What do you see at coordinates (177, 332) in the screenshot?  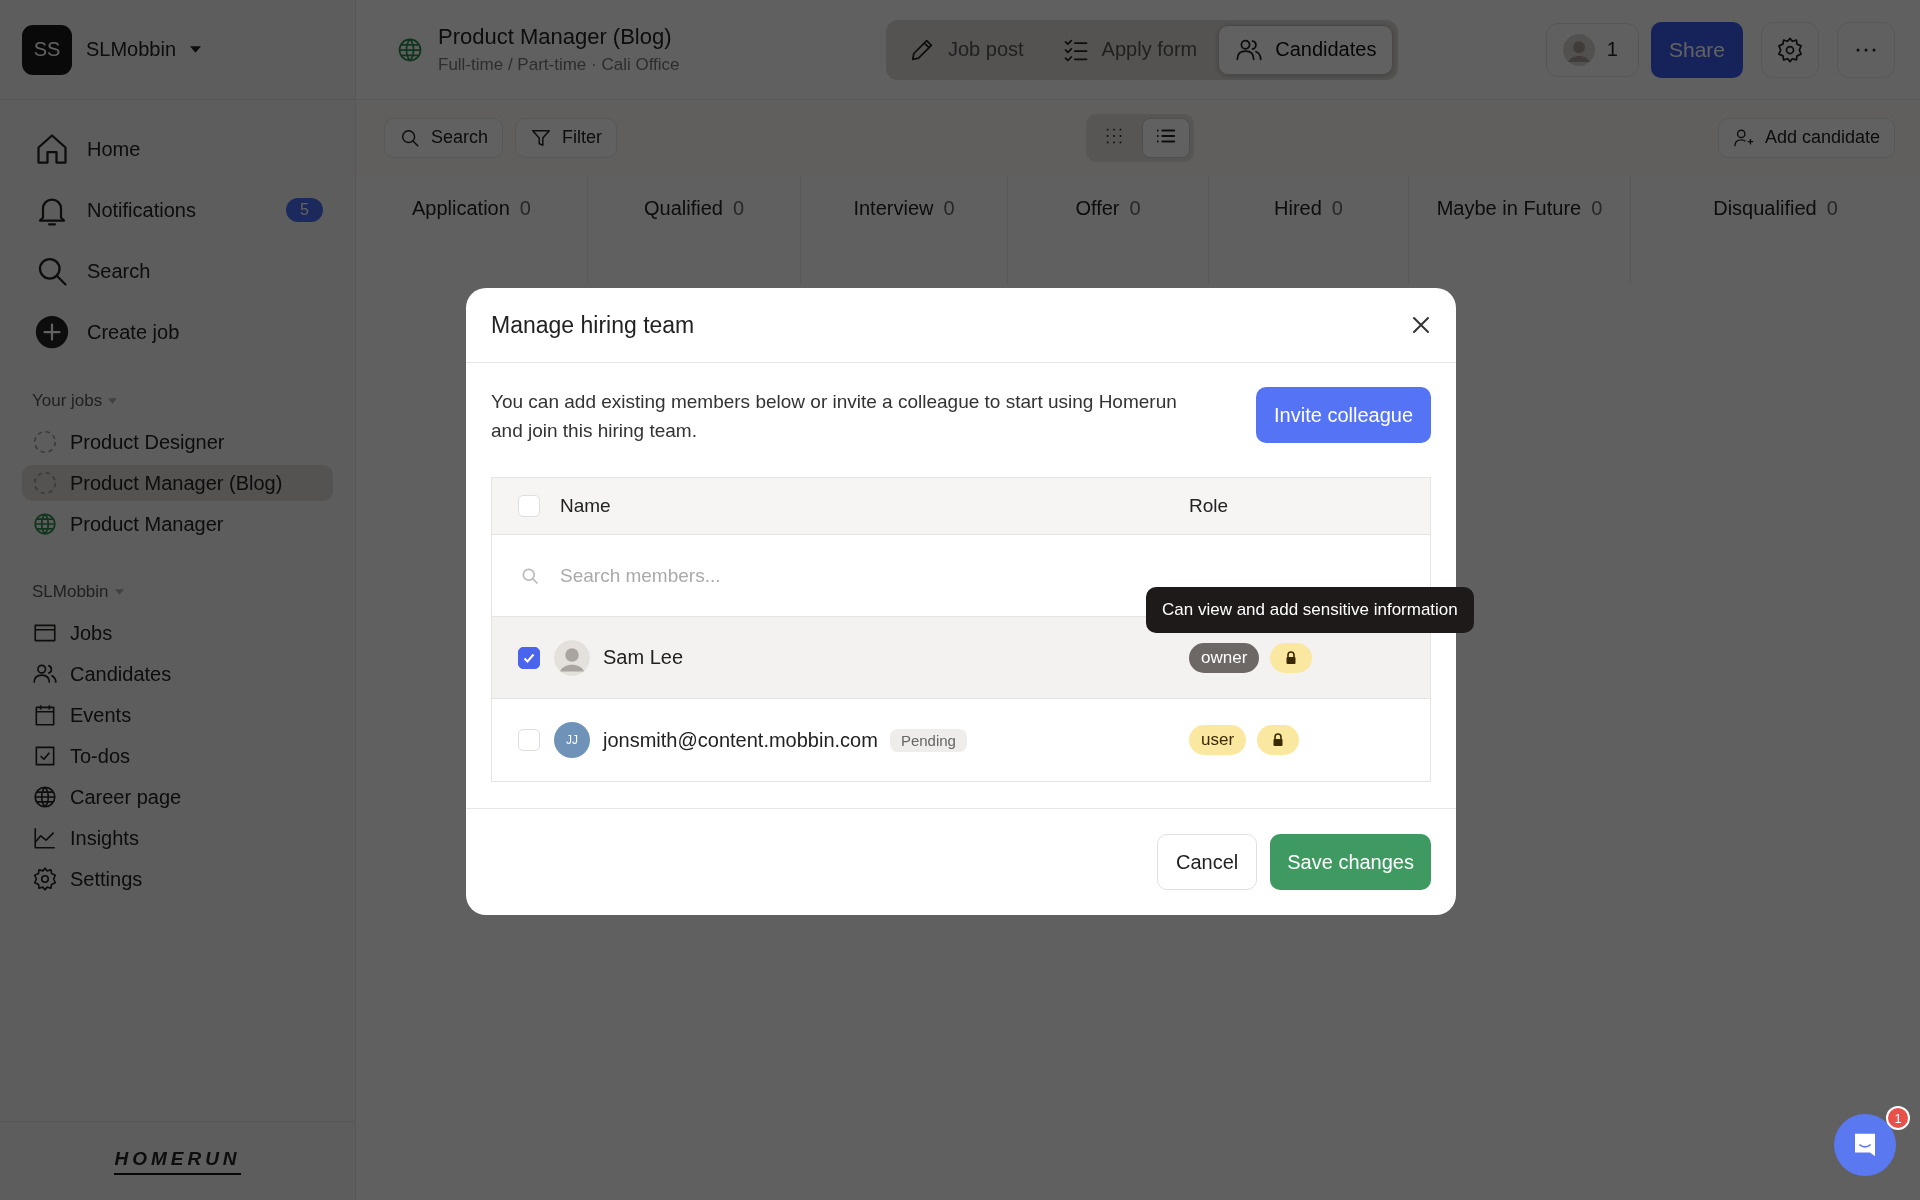 I see `nav-item: Create job` at bounding box center [177, 332].